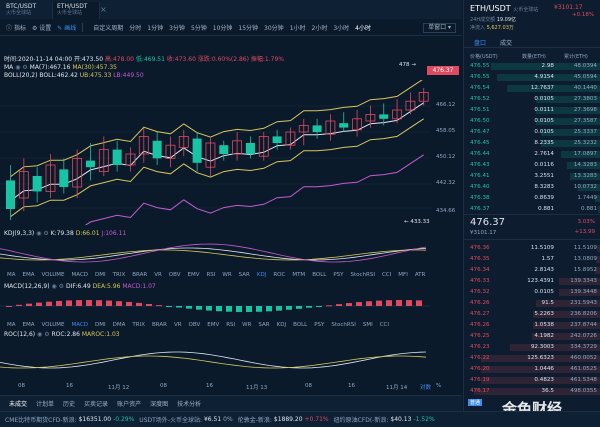 The height and width of the screenshot is (427, 600). What do you see at coordinates (363, 27) in the screenshot?
I see `period-4h: 4小时` at bounding box center [363, 27].